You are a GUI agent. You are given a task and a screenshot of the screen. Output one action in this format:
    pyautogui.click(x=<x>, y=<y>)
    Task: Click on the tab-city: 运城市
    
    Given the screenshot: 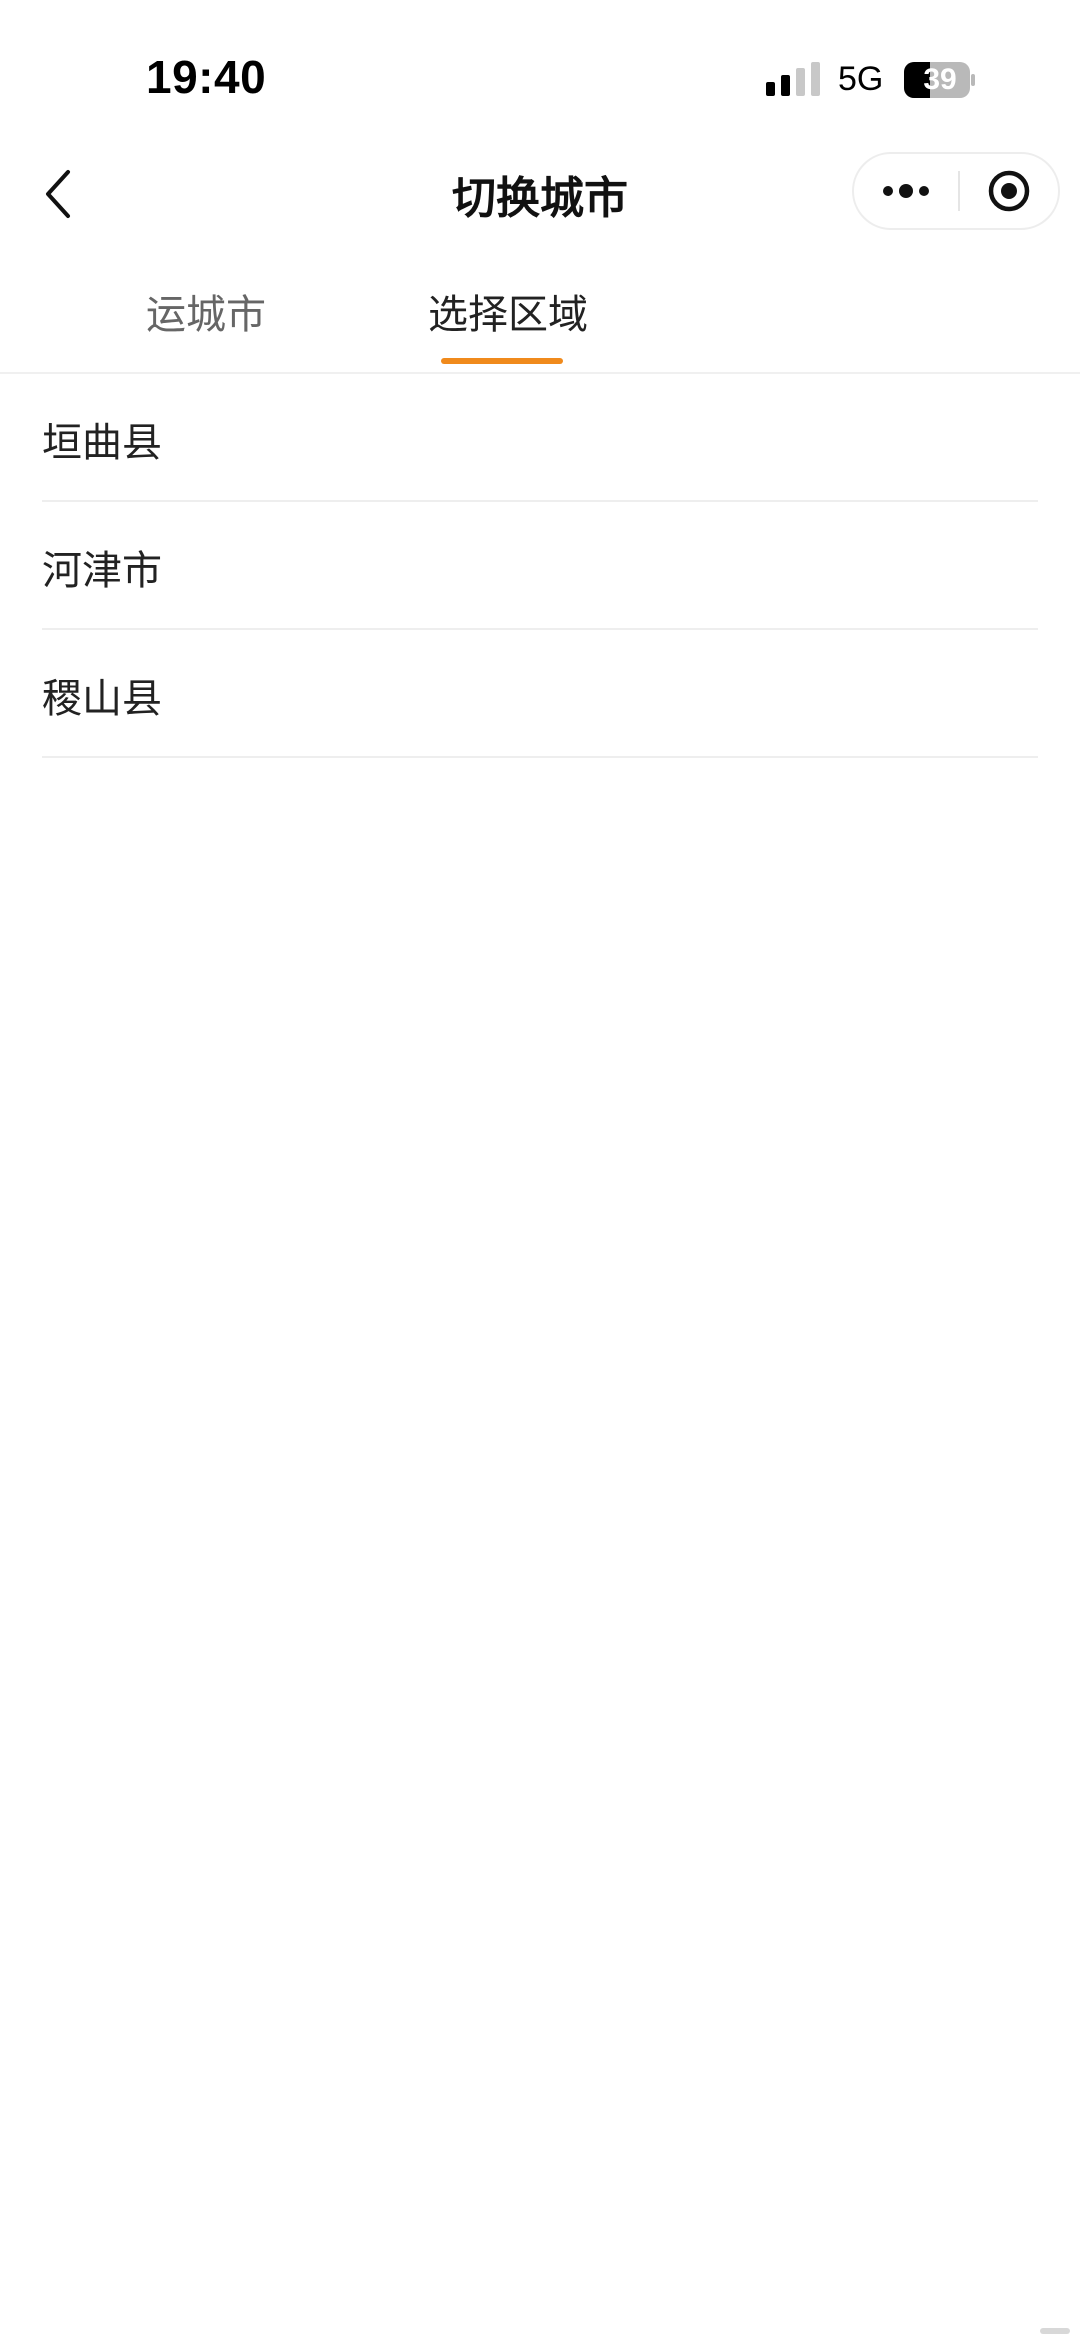 What is the action you would take?
    pyautogui.click(x=206, y=311)
    